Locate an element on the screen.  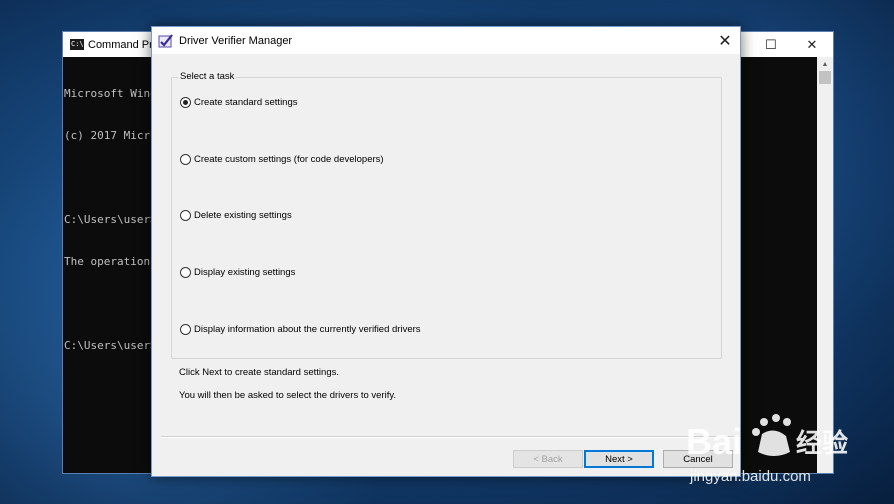
watermark-url: jingyan.baidu.com is located at coordinates (750, 476).